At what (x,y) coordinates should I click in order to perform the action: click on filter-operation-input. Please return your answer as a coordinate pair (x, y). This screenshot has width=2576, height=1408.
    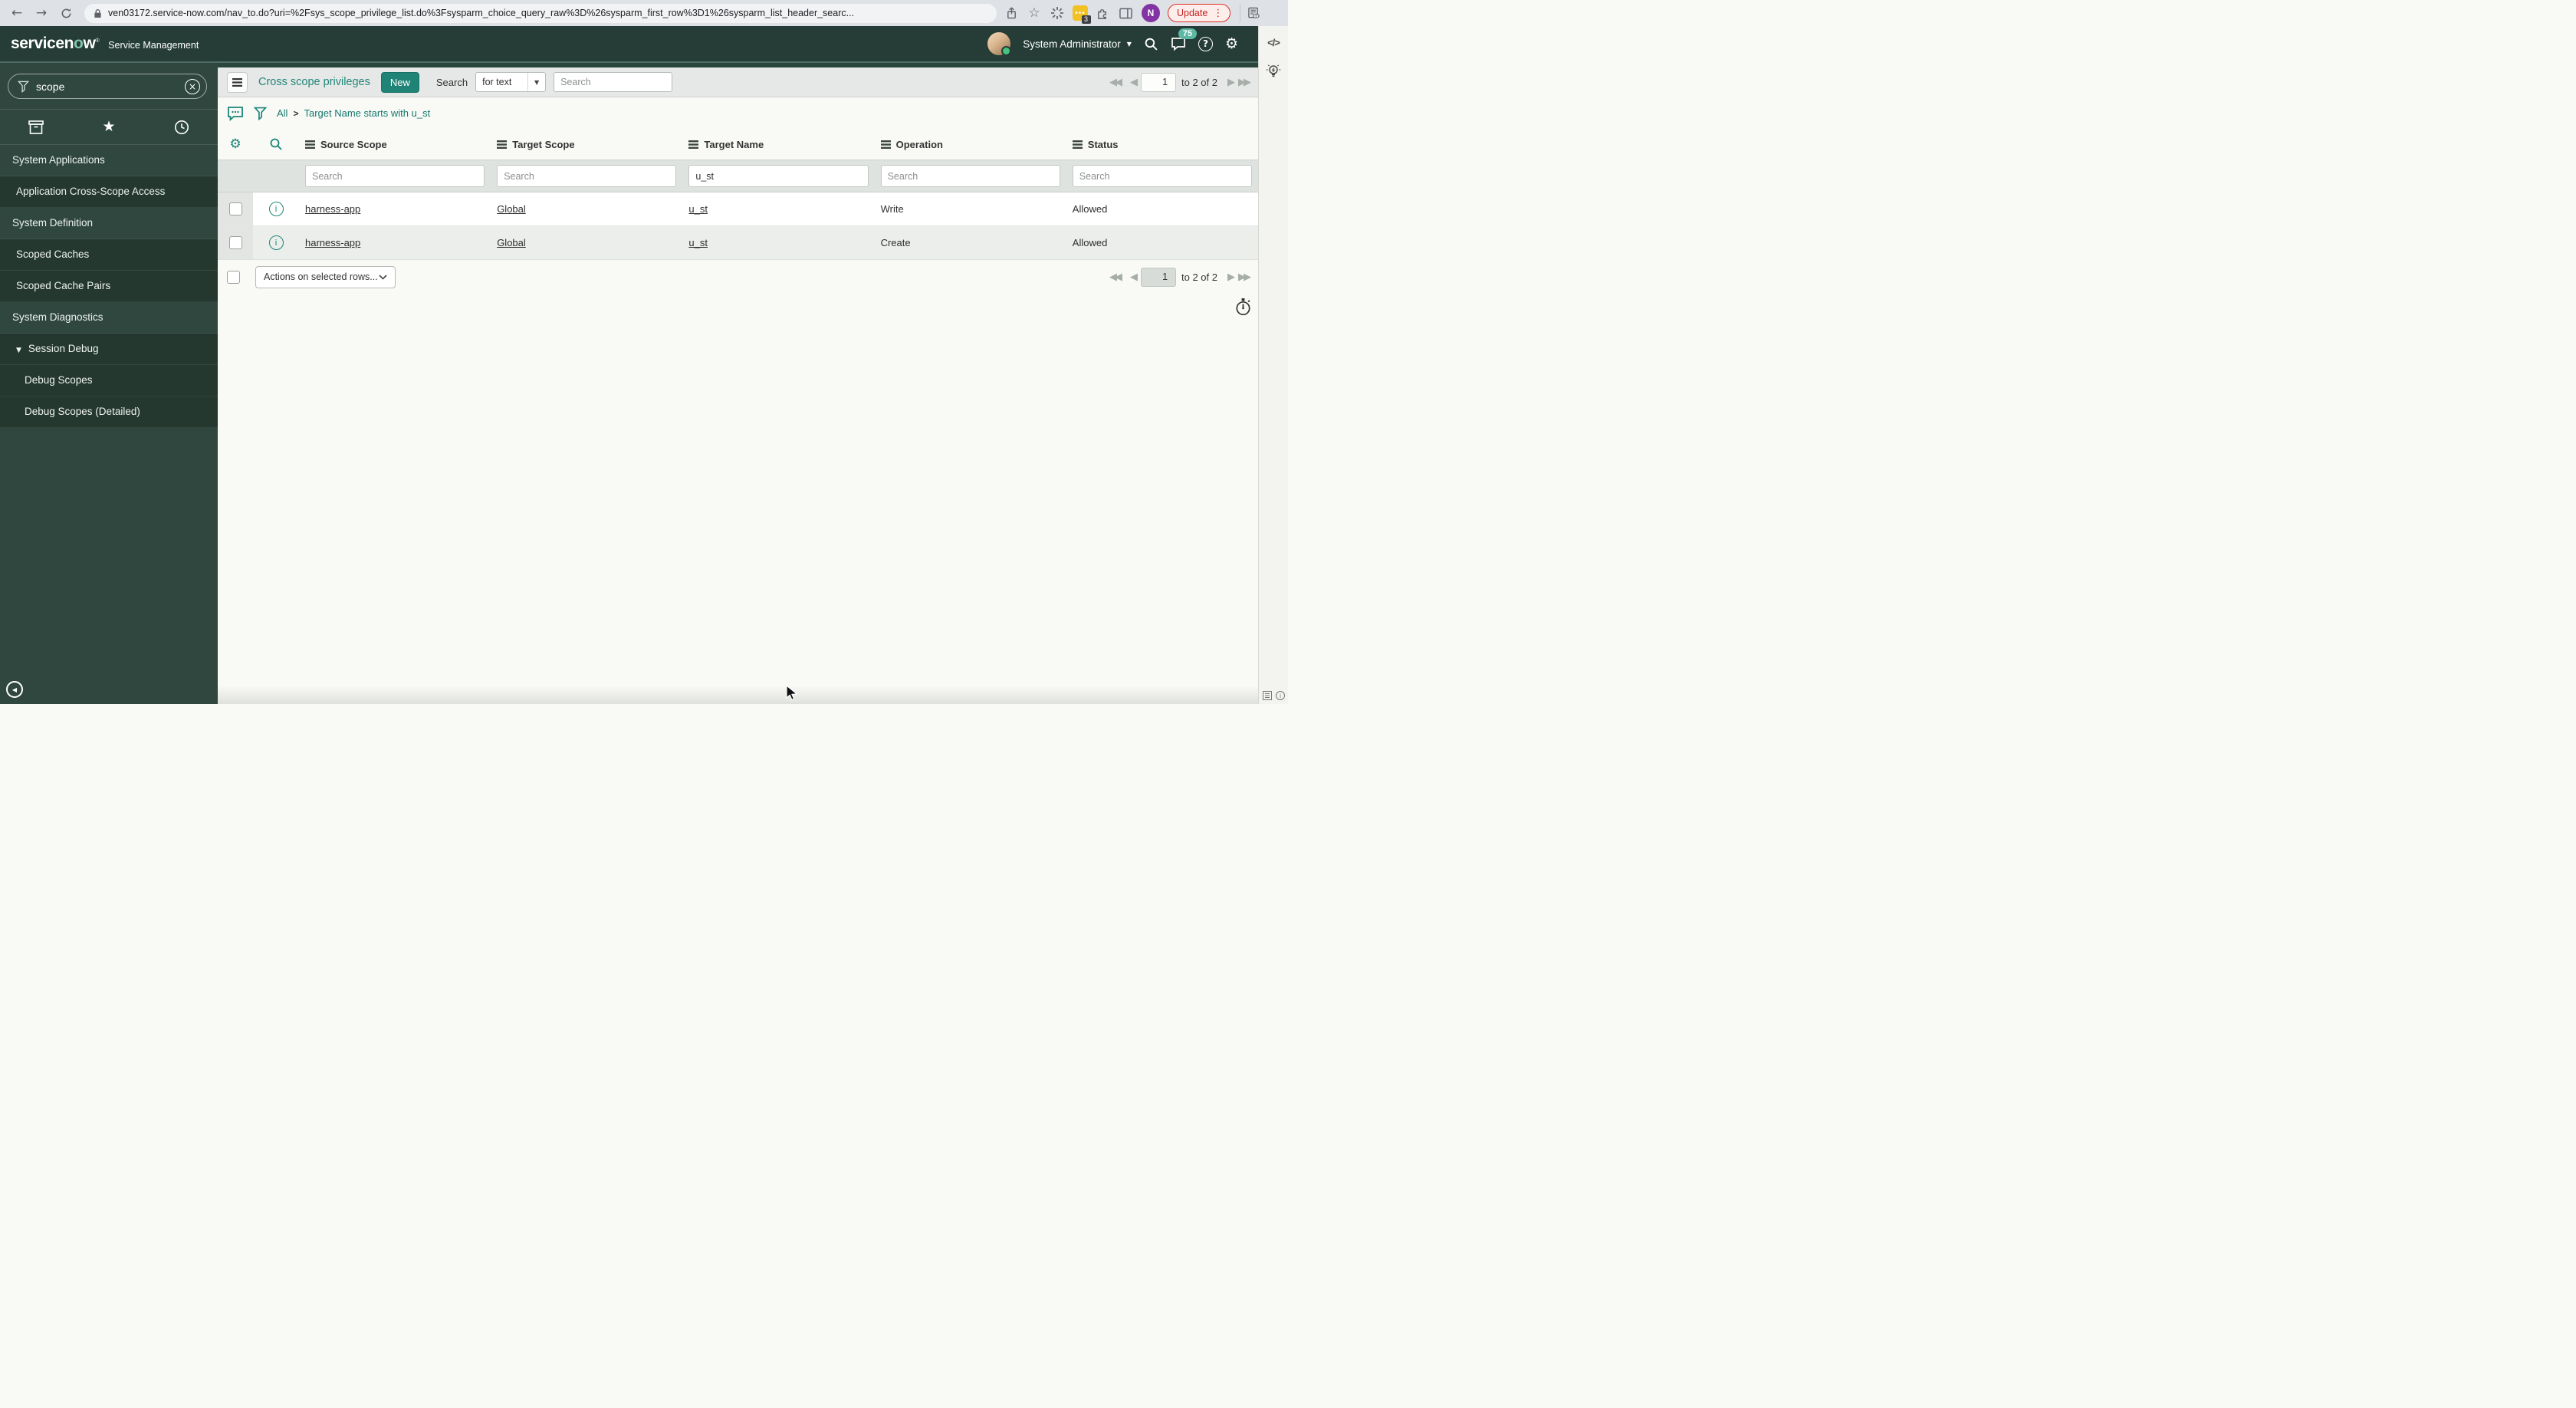
    Looking at the image, I should click on (970, 176).